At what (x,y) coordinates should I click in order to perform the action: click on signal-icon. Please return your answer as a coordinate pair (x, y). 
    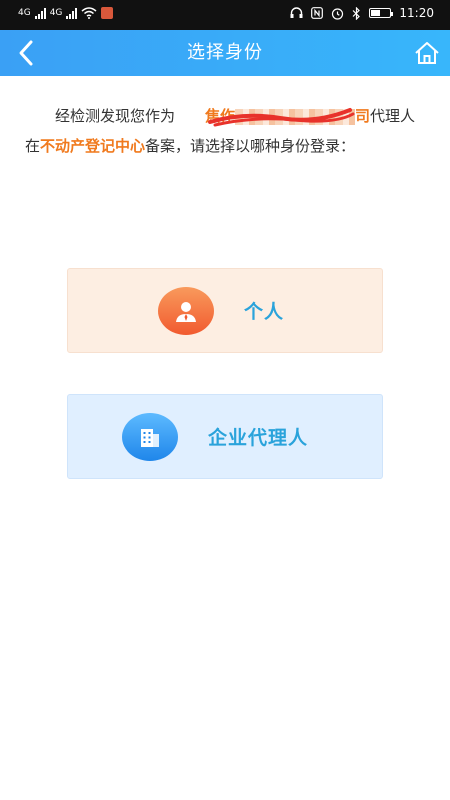
    Looking at the image, I should click on (40, 13).